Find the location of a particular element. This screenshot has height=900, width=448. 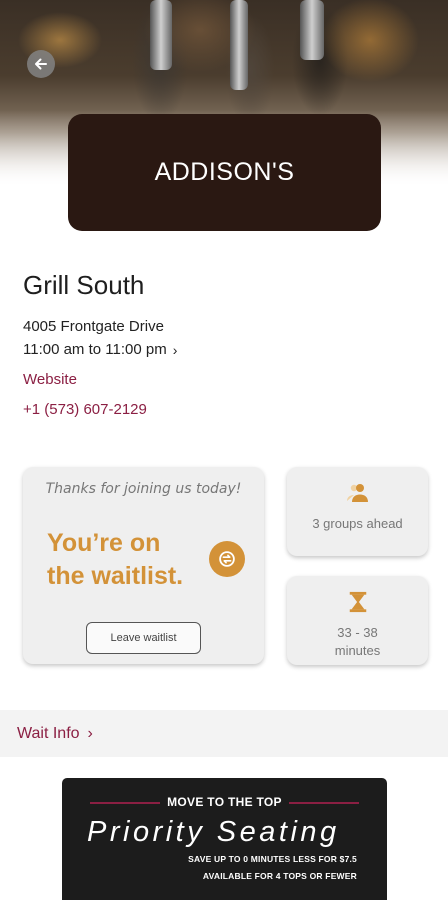

promo-subline-1: SAVE UP TO 0 MINUTES LESS FOR $7.5 is located at coordinates (272, 859).